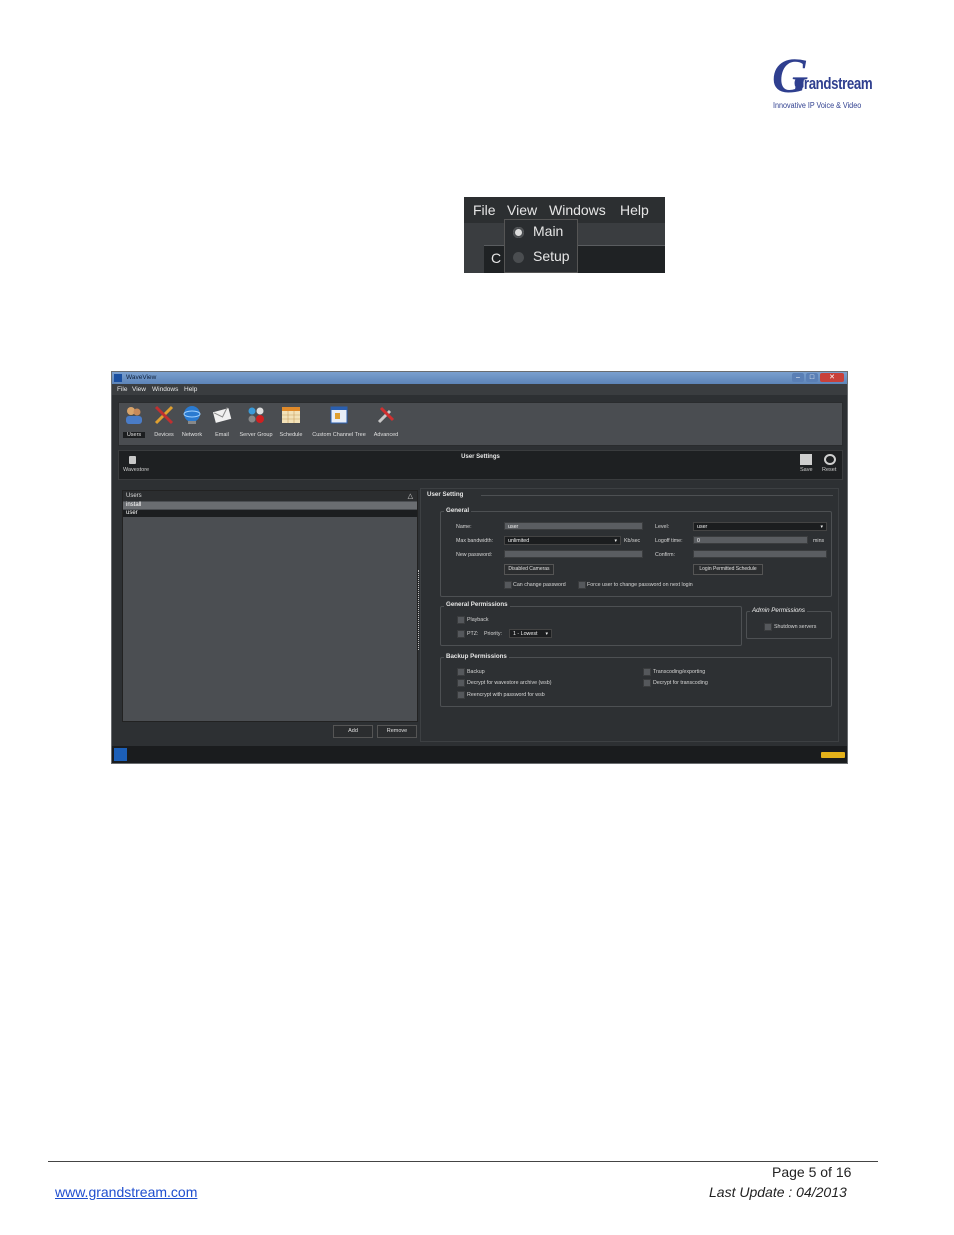 This screenshot has height=1235, width=954. What do you see at coordinates (256, 415) in the screenshot?
I see `server-group-icon` at bounding box center [256, 415].